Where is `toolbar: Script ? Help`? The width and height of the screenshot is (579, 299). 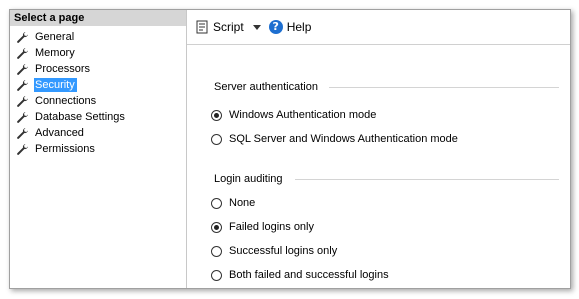
toolbar: Script ? Help is located at coordinates (378, 27).